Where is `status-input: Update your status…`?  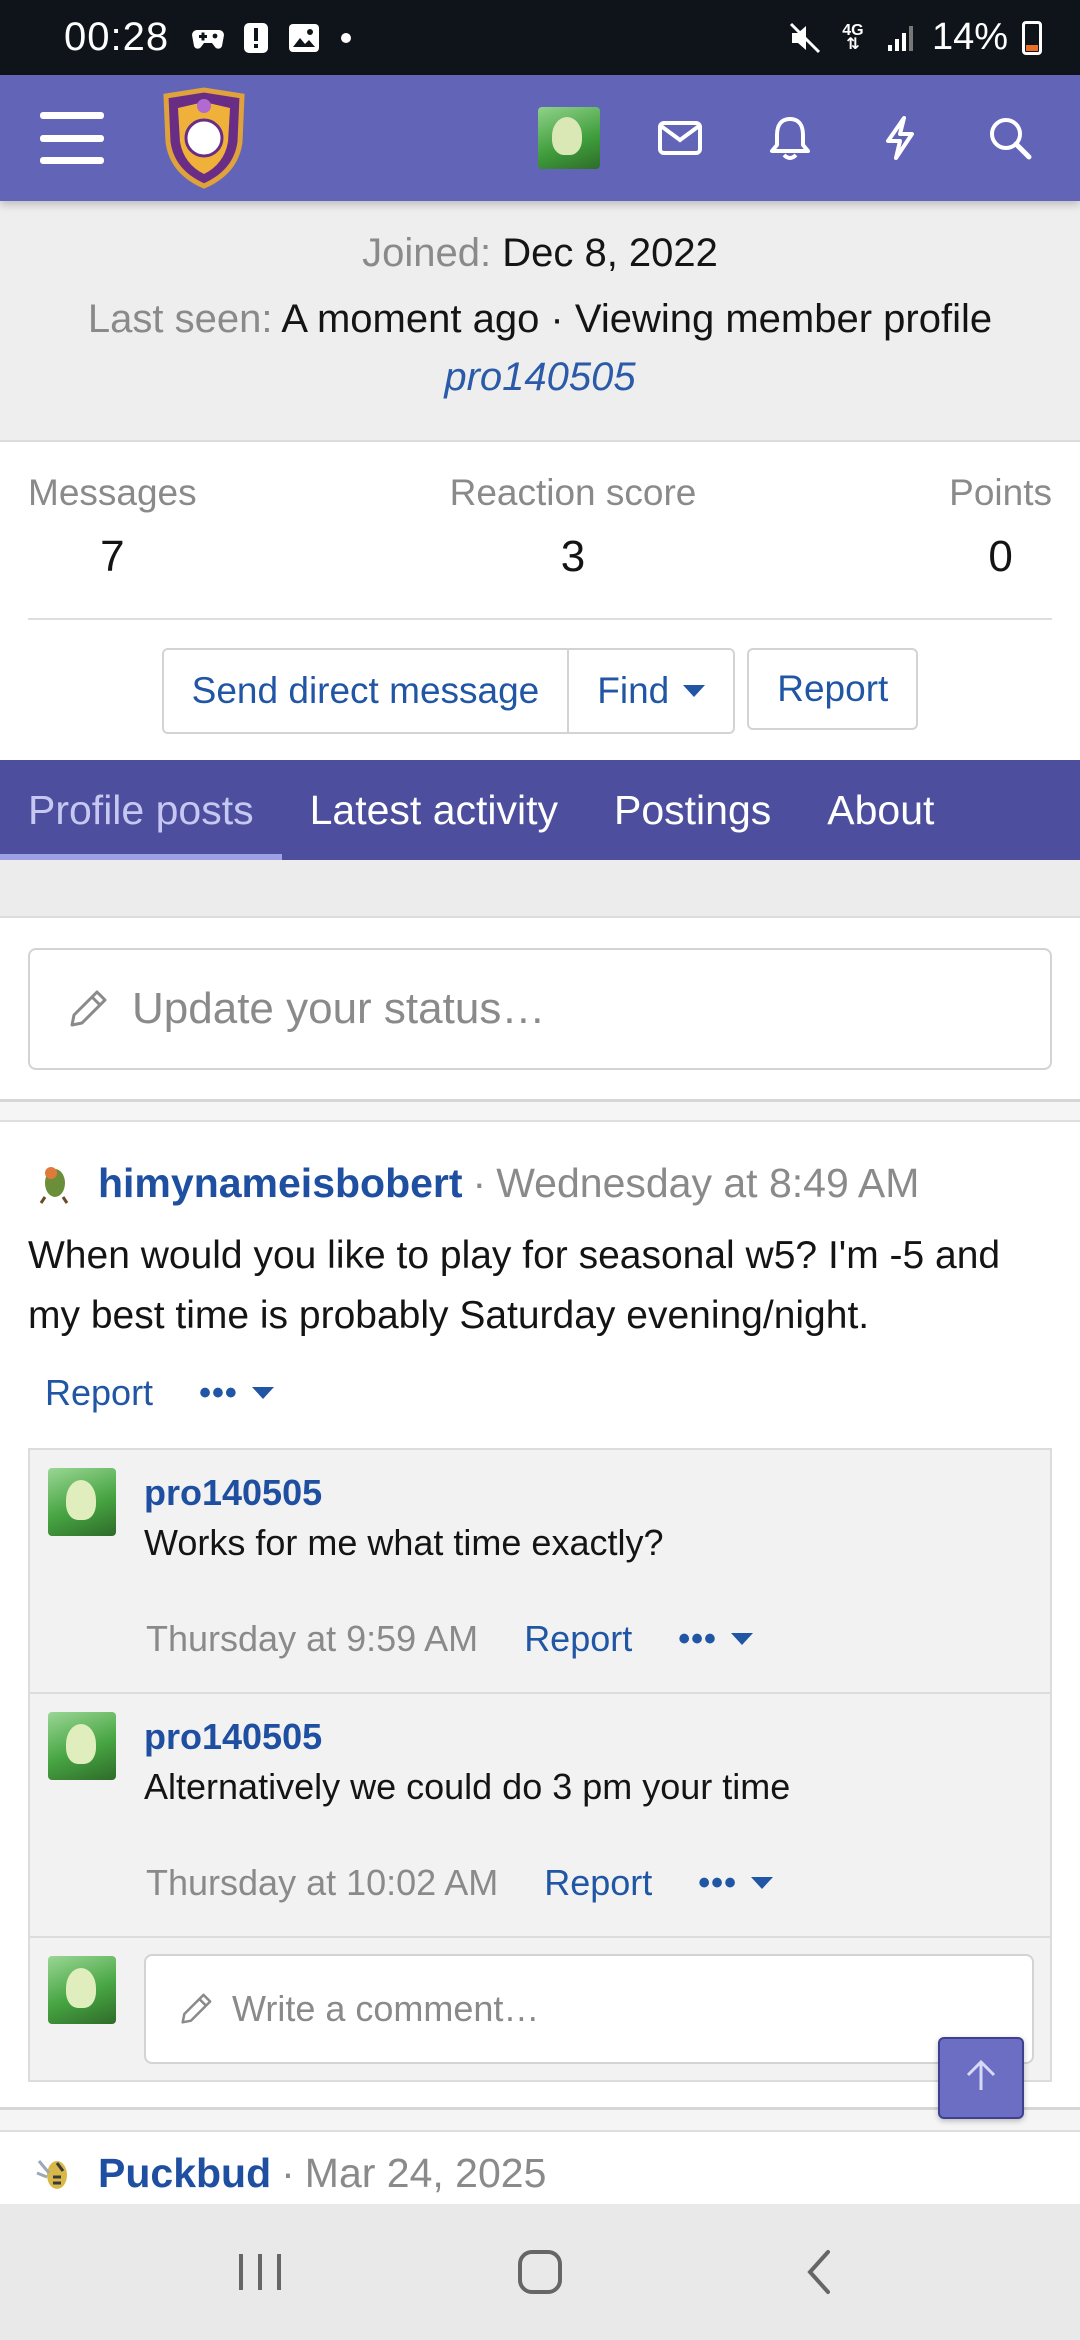
status-input: Update your status… is located at coordinates (540, 1009).